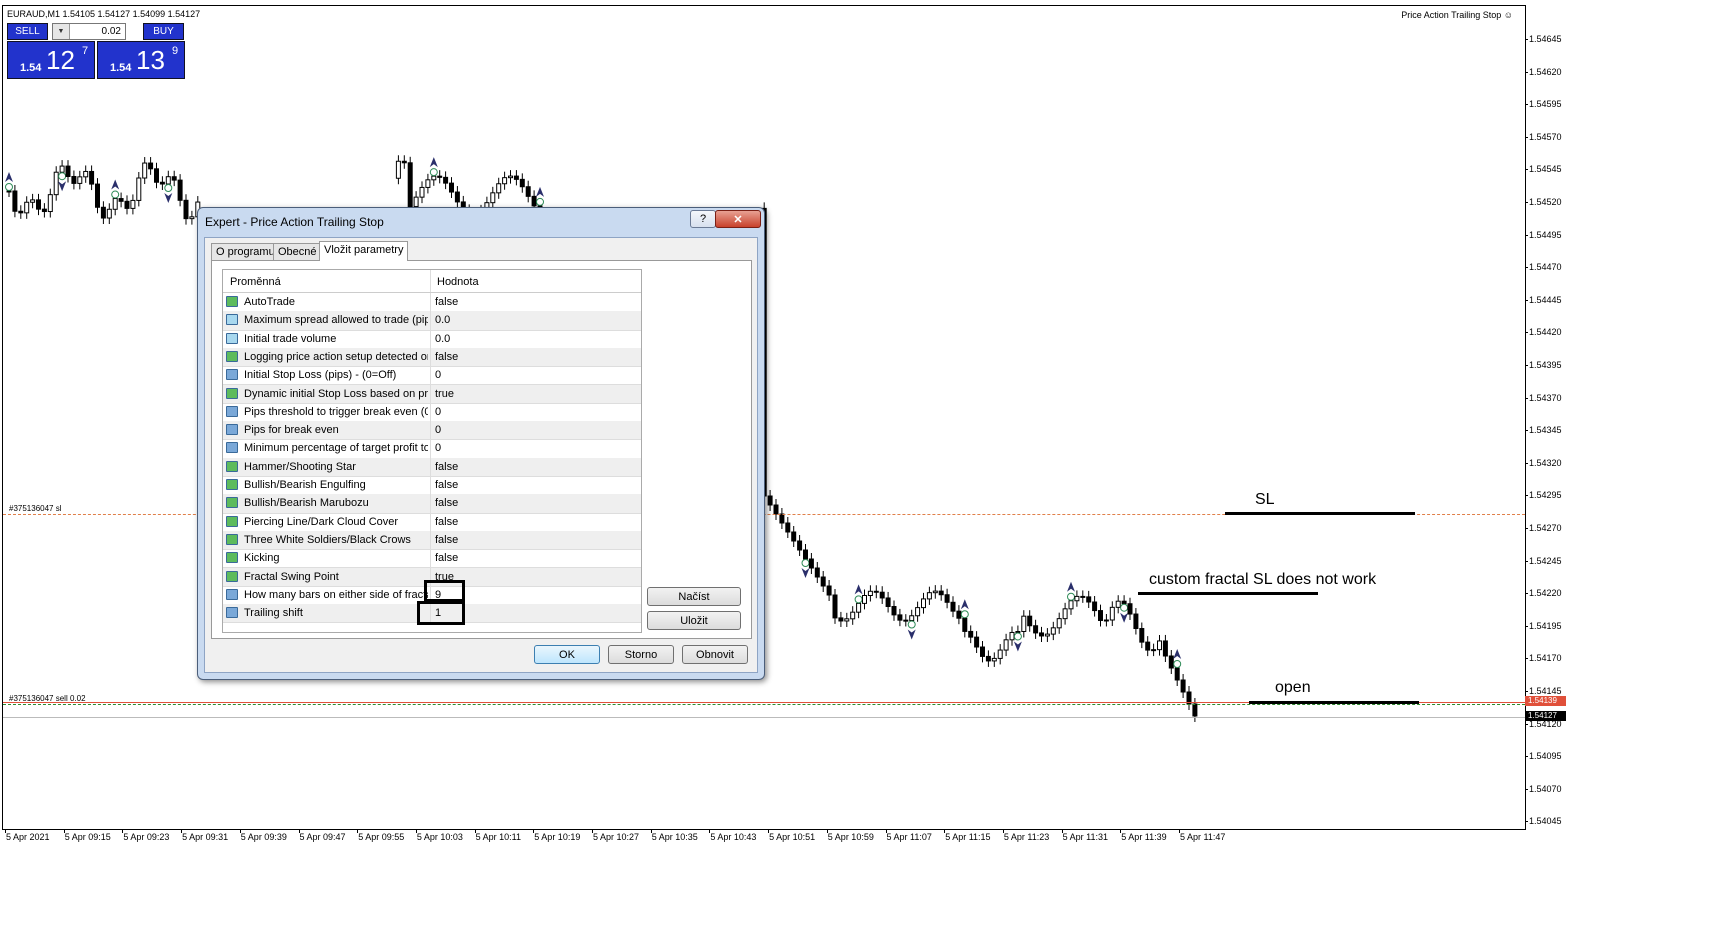 The width and height of the screenshot is (1711, 929). Describe the element at coordinates (432, 376) in the screenshot. I see `parameter-row: Initial Stop Loss (pips) - (0=Off) 0` at that location.